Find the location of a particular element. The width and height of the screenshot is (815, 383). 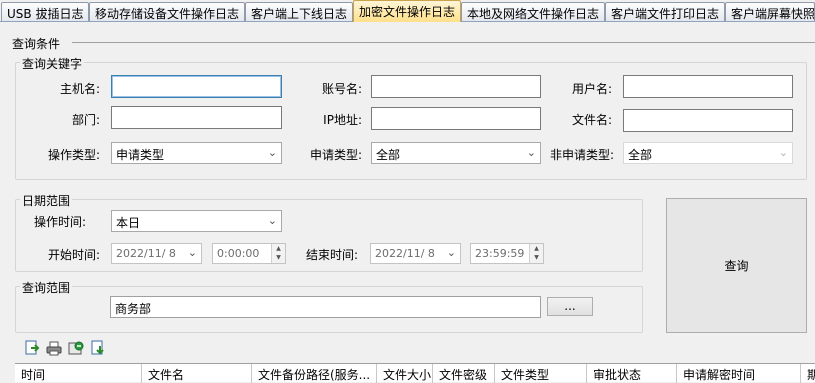

column-header-time: 时间 is located at coordinates (78, 373).